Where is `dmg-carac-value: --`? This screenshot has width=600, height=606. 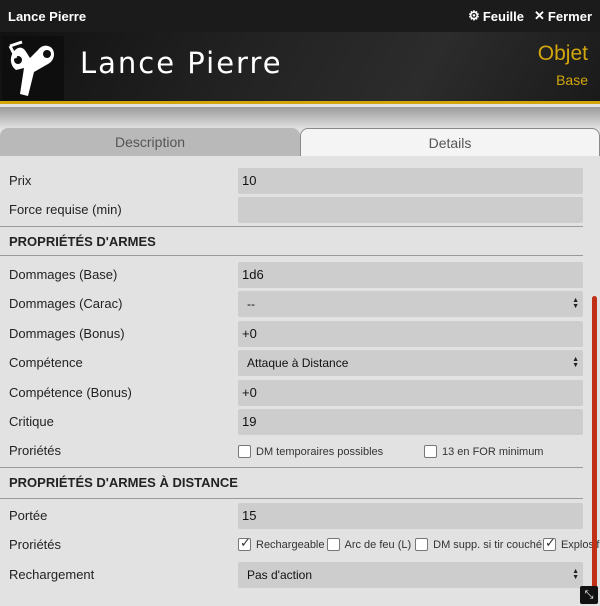
dmg-carac-value: -- is located at coordinates (251, 304).